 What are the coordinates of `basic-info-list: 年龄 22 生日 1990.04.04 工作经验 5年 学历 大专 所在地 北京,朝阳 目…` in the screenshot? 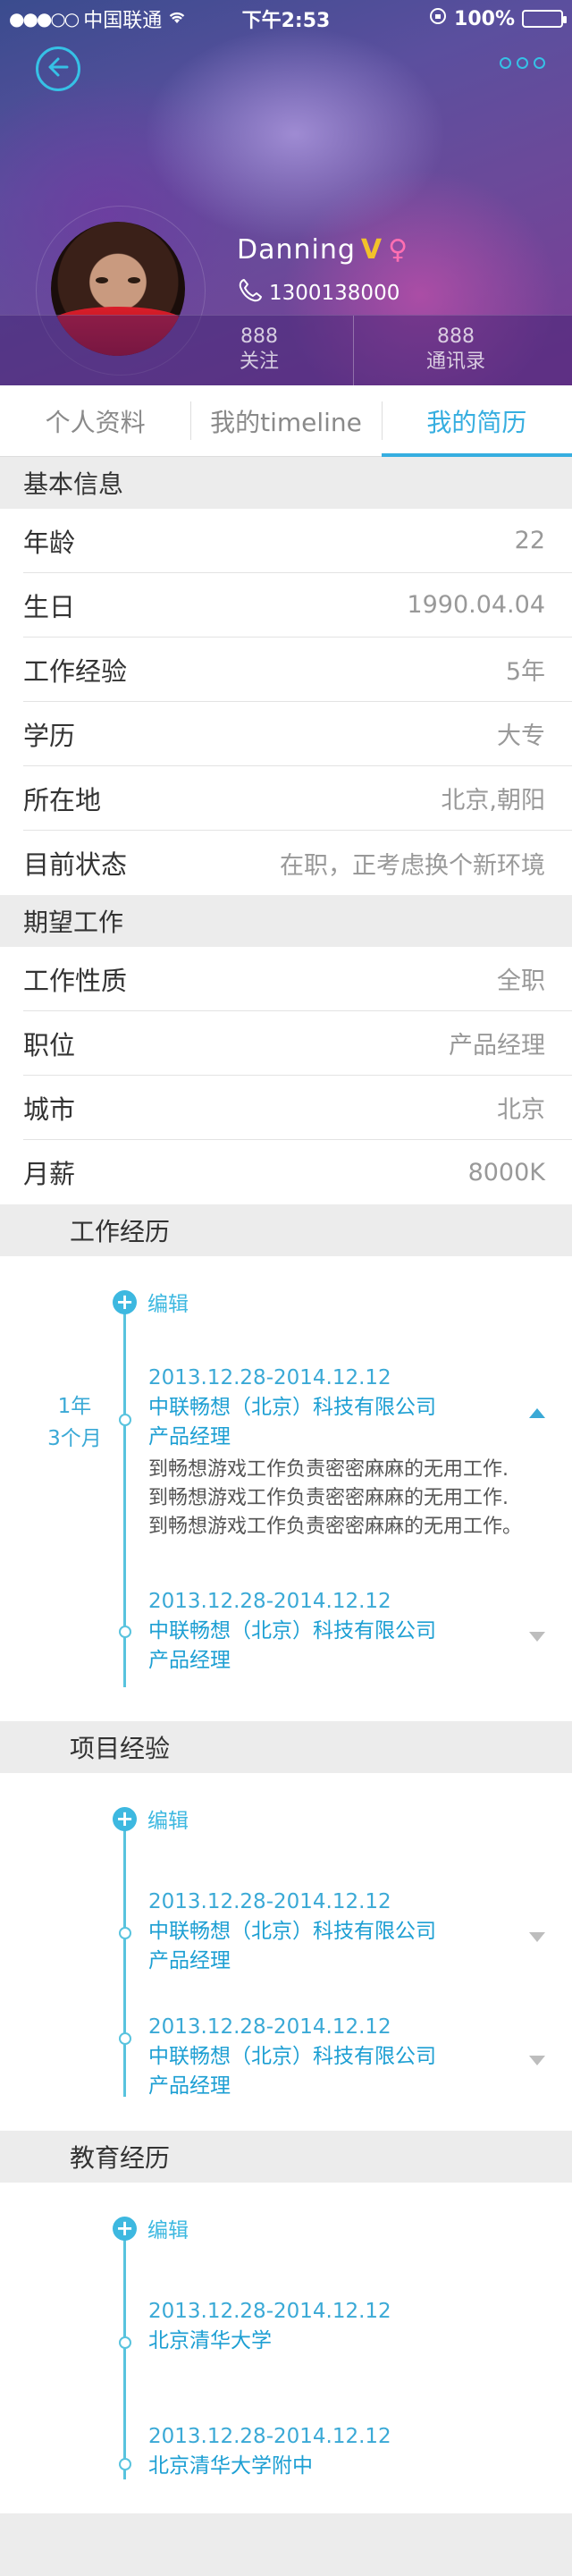 It's located at (286, 702).